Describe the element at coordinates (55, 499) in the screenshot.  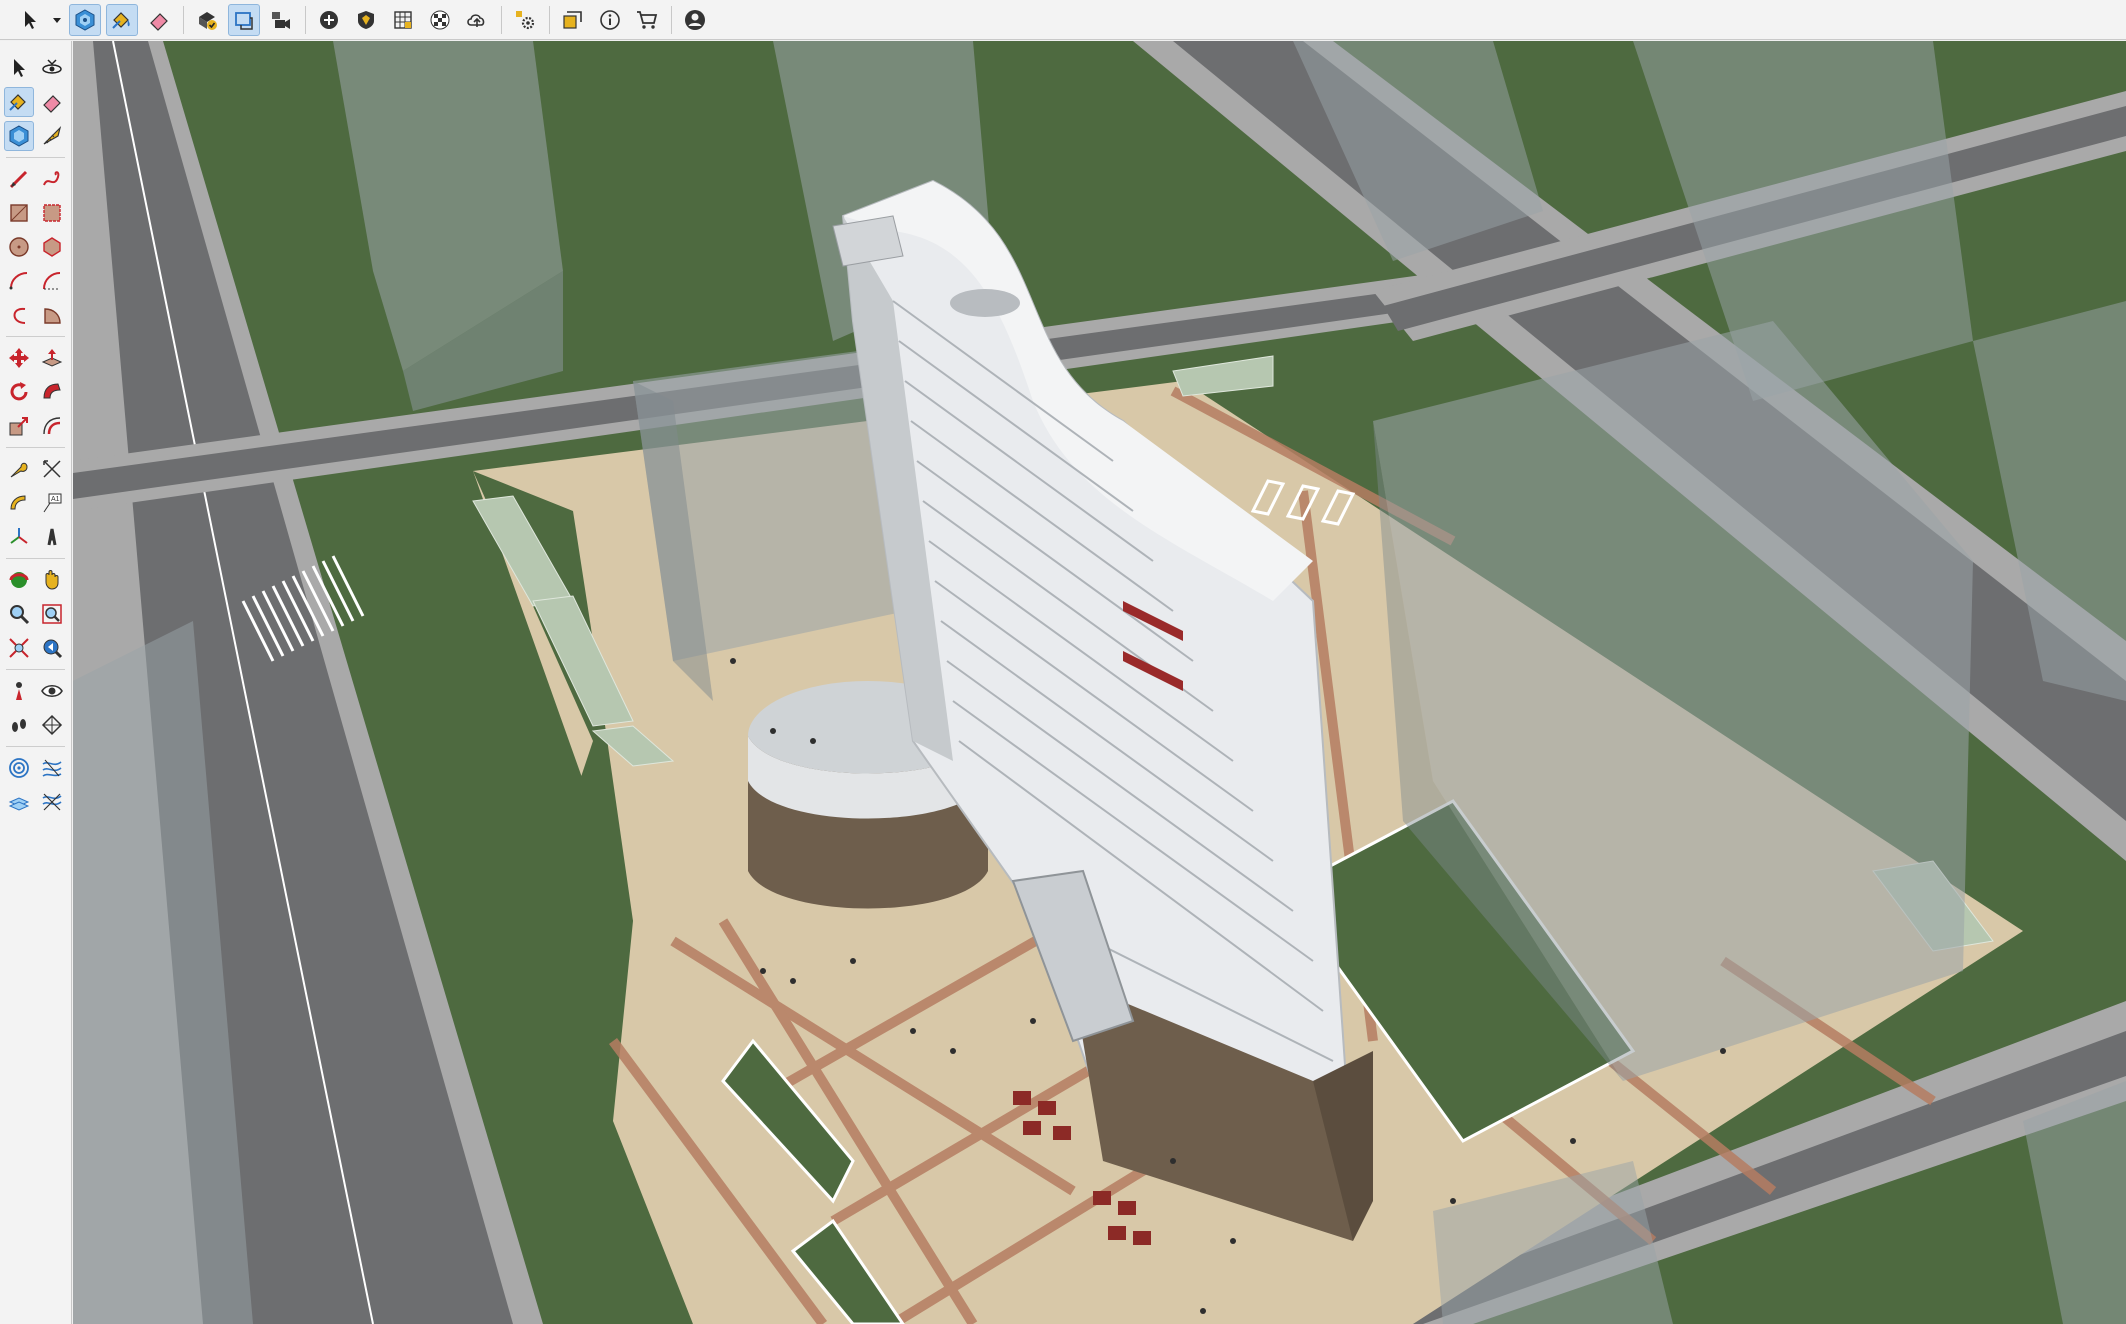
I see `svg-text: A1` at that location.